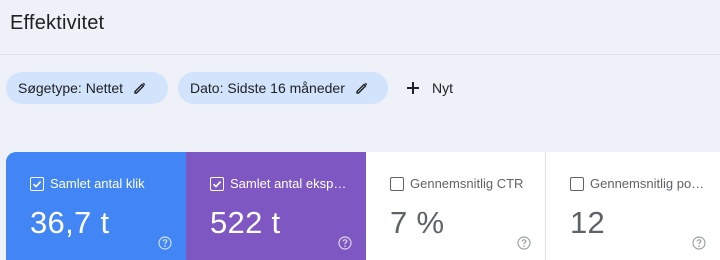  What do you see at coordinates (456, 206) in the screenshot?
I see `metric-card-ctr: Gennemsnitlig CTR 7 %` at bounding box center [456, 206].